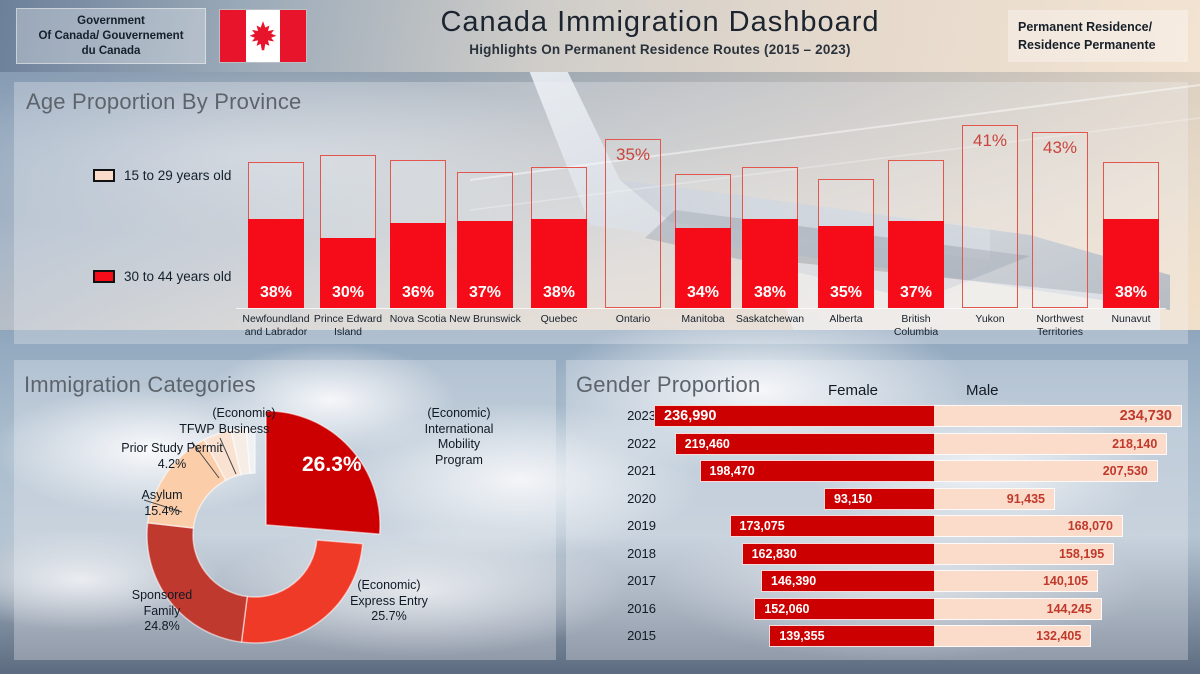 The width and height of the screenshot is (1200, 674). I want to click on asylum-line-2: 15.4%, so click(162, 510).